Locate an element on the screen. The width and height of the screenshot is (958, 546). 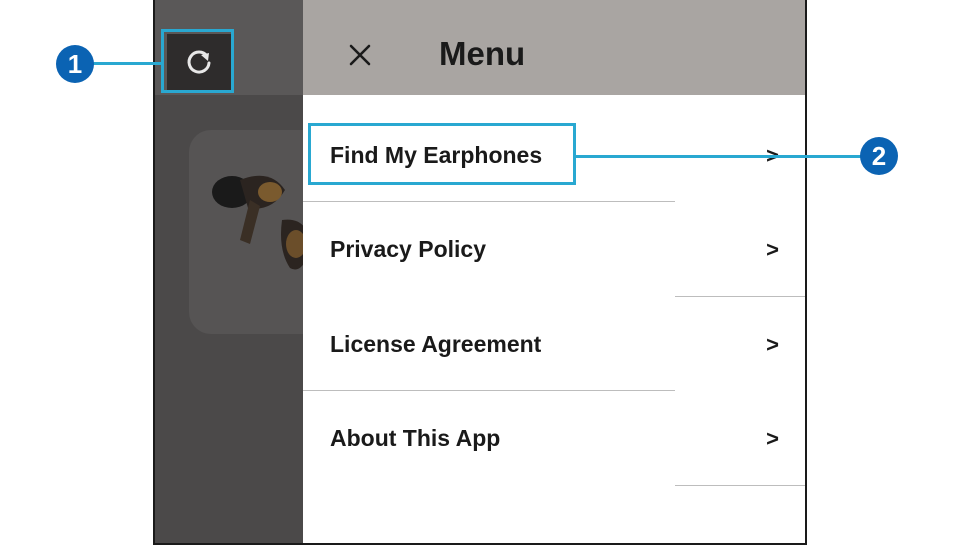
menu-item-label: License Agreement is located at coordinates (436, 344).